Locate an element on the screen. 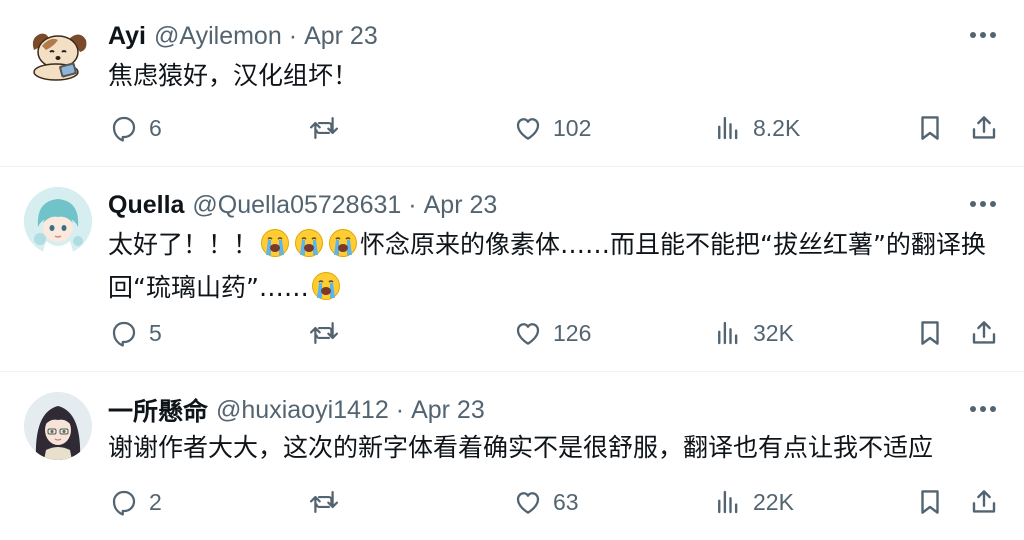 This screenshot has height=540, width=1024. tweet-header: Quella @Quella05728631 · Apr 23 is located at coordinates (302, 205).